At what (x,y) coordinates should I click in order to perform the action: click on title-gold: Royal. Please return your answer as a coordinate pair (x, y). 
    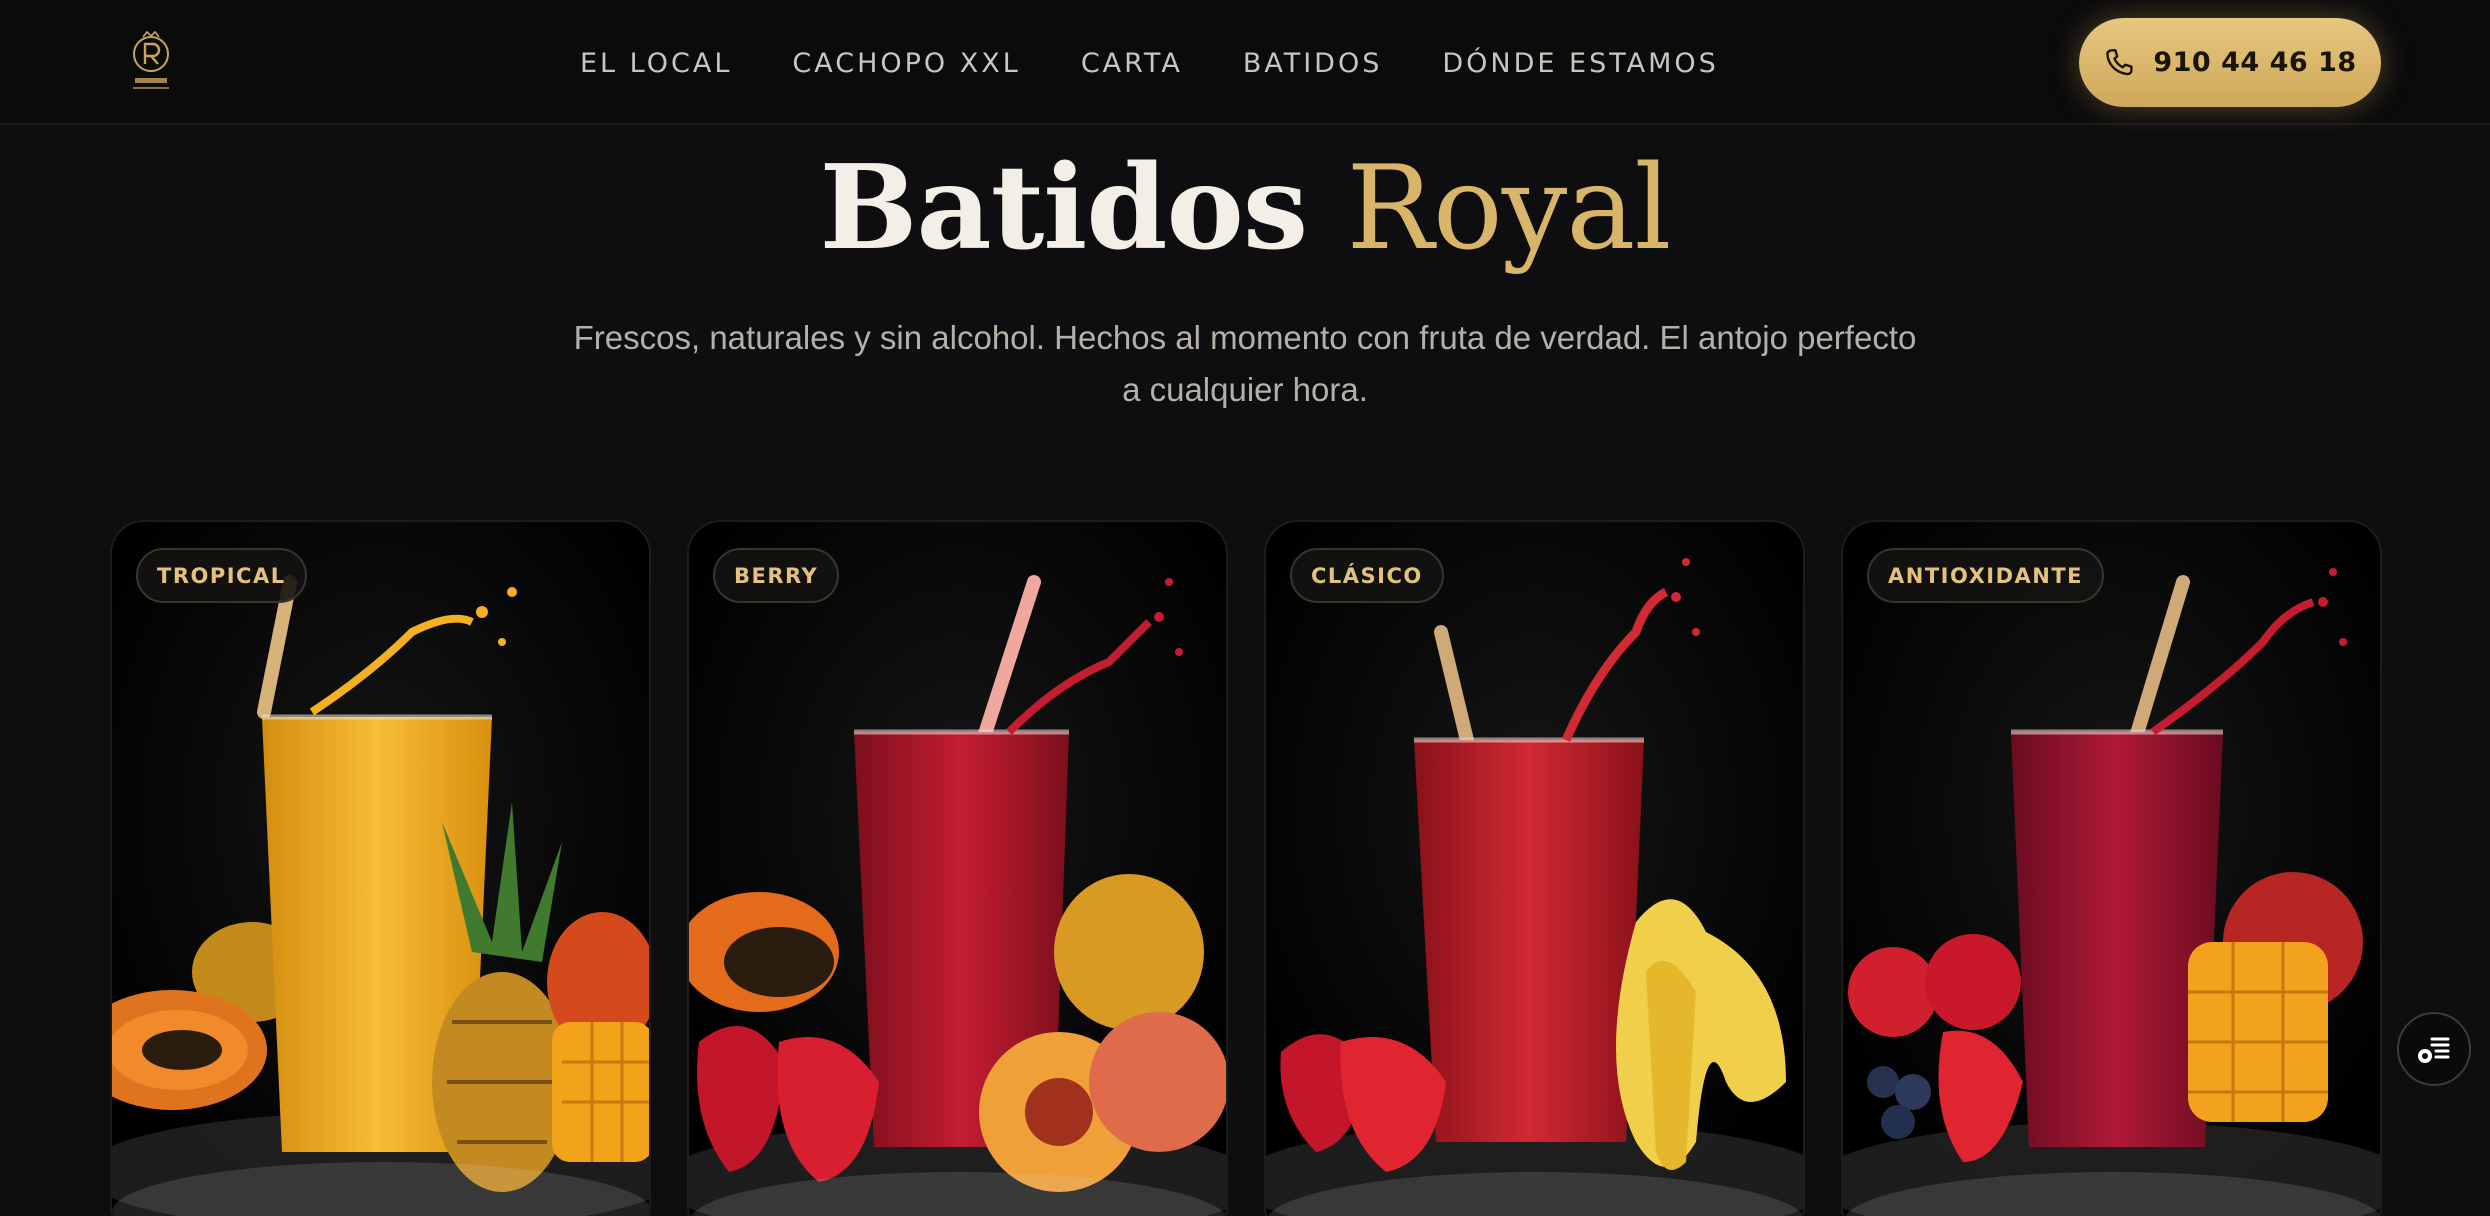
    Looking at the image, I should click on (1509, 208).